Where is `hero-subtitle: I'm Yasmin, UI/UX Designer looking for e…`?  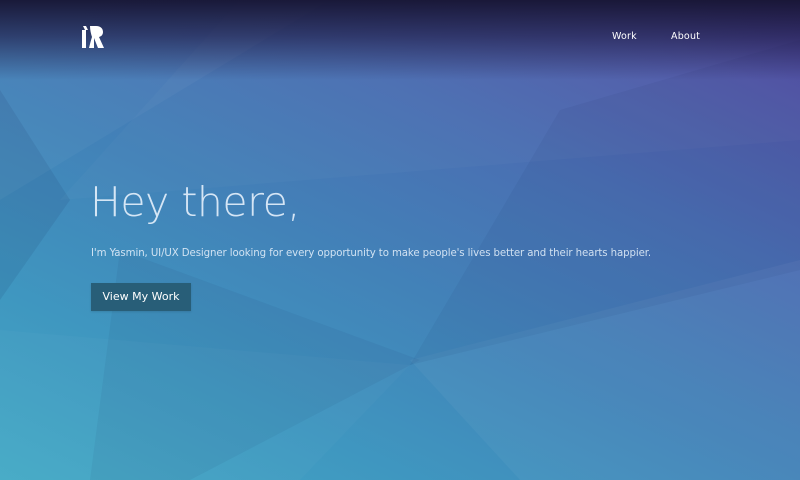
hero-subtitle: I'm Yasmin, UI/UX Designer looking for e… is located at coordinates (371, 253).